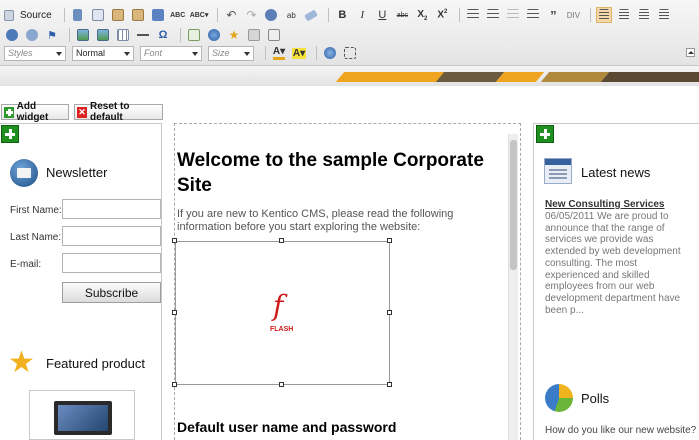 This screenshot has height=440, width=699. I want to click on align-center-icon, so click(624, 15).